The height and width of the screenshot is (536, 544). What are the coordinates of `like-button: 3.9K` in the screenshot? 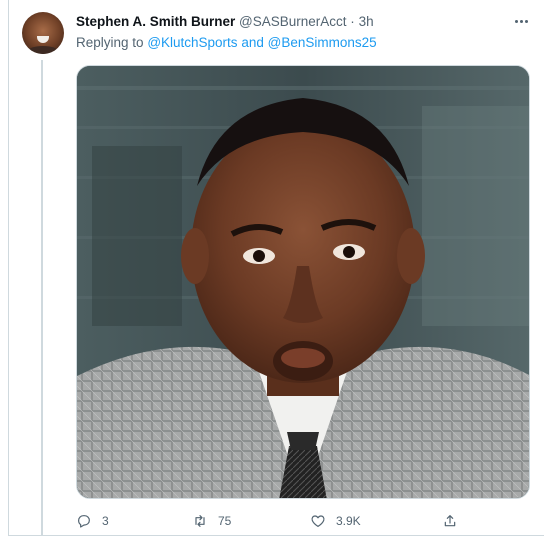 It's located at (335, 521).